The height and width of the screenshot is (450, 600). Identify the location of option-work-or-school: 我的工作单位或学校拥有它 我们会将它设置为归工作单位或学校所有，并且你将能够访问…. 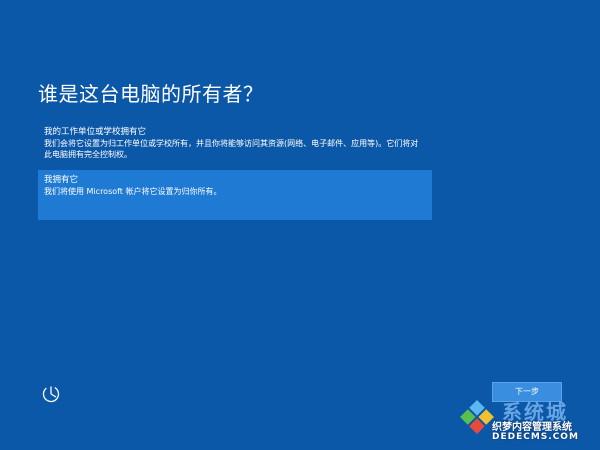
(235, 146).